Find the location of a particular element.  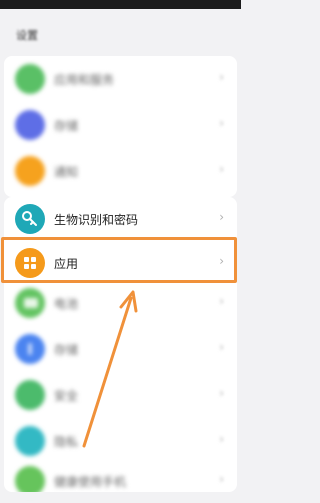

settings-row-privacy: 隐私 › is located at coordinates (120, 441).